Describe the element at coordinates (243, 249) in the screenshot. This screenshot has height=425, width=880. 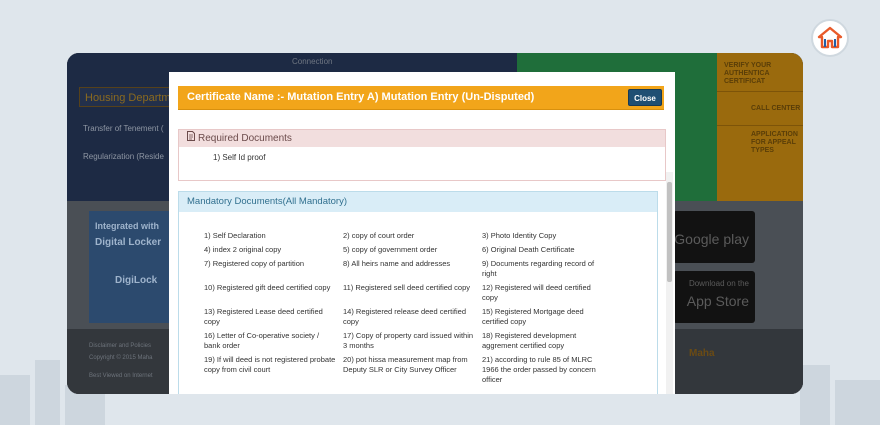
I see `mandatory-document-item: 4) index 2 original copy` at that location.